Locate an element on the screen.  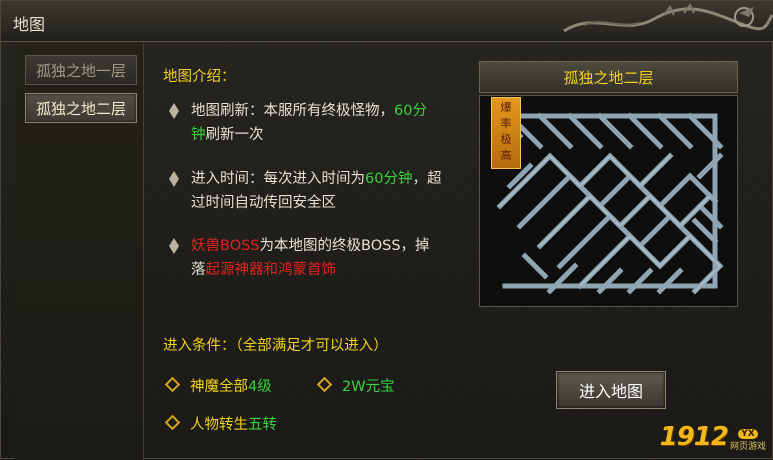
condition-2-text: 2W元宝 is located at coordinates (368, 387).